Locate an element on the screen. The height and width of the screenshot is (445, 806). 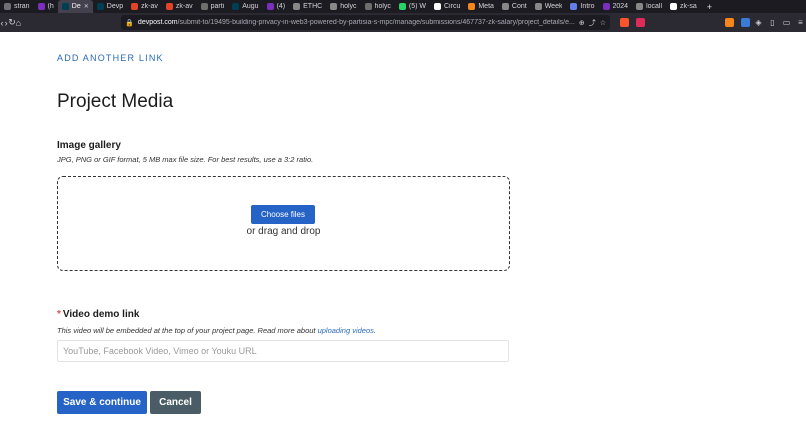
browser-tab: 2024 is located at coordinates (616, 6).